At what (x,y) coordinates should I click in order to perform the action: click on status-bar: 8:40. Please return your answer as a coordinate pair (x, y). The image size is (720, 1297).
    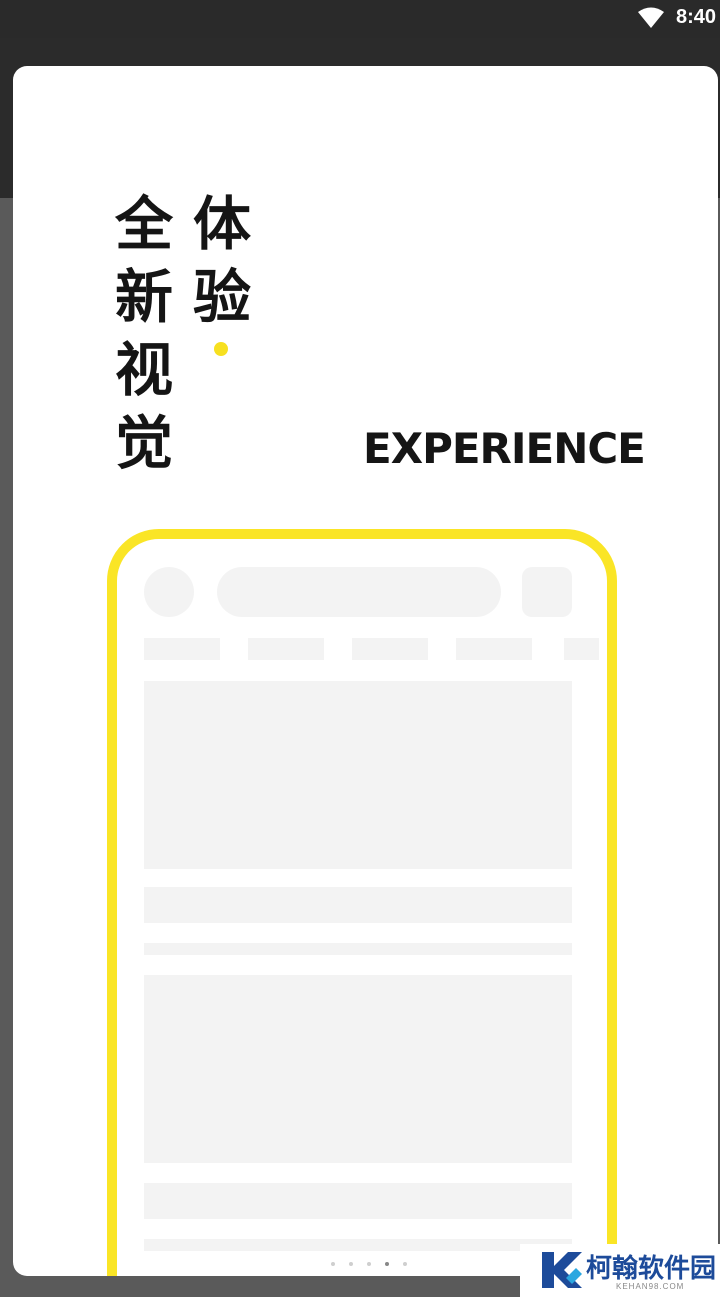
    Looking at the image, I should click on (360, 19).